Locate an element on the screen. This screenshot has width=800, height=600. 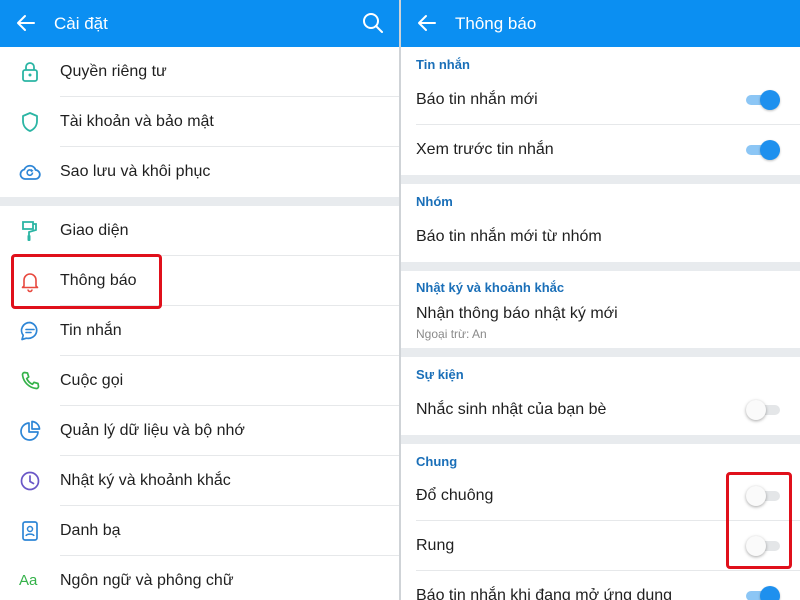
settings-item-label: Tin nhắn is located at coordinates (91, 330).